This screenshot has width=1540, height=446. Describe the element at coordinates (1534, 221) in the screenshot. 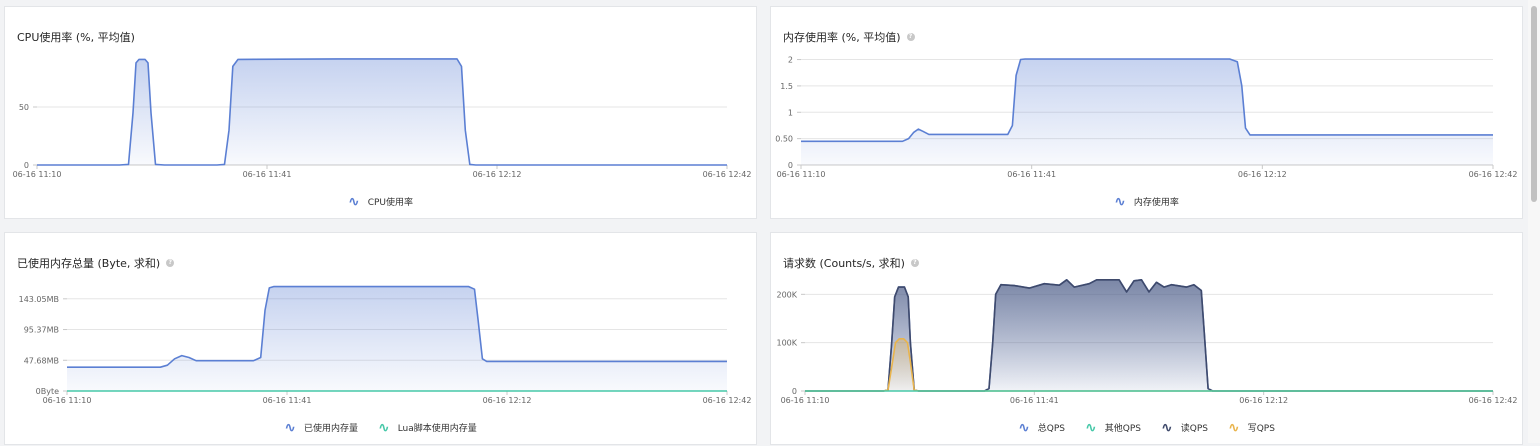

I see `page-scrollbar` at that location.